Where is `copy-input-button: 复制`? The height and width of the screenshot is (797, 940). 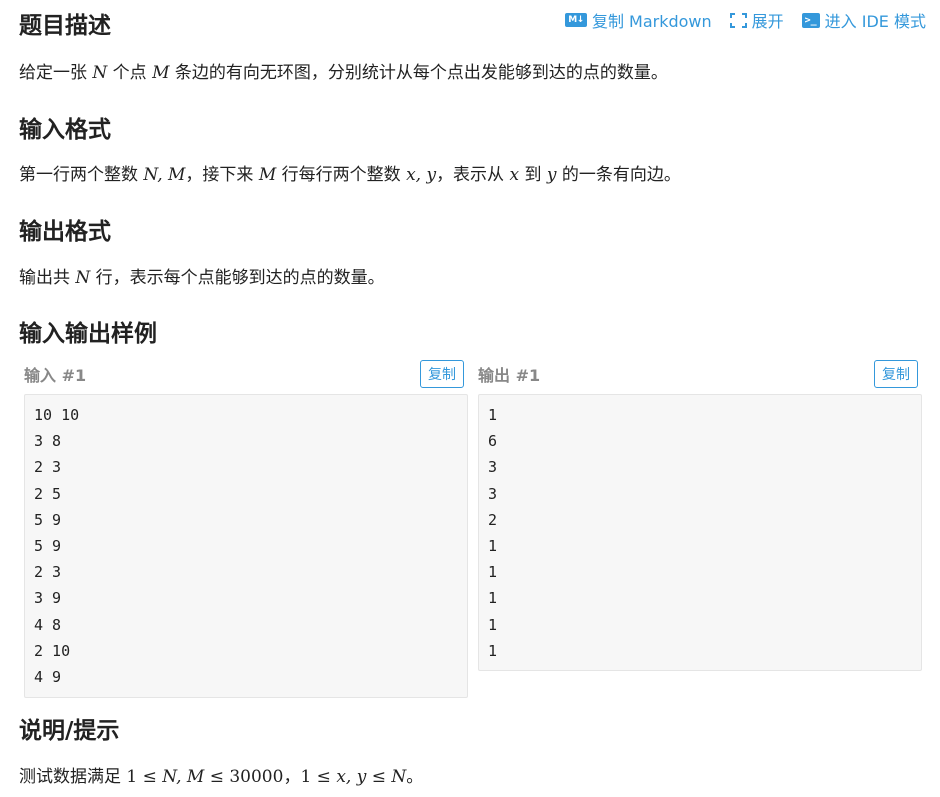 copy-input-button: 复制 is located at coordinates (442, 374).